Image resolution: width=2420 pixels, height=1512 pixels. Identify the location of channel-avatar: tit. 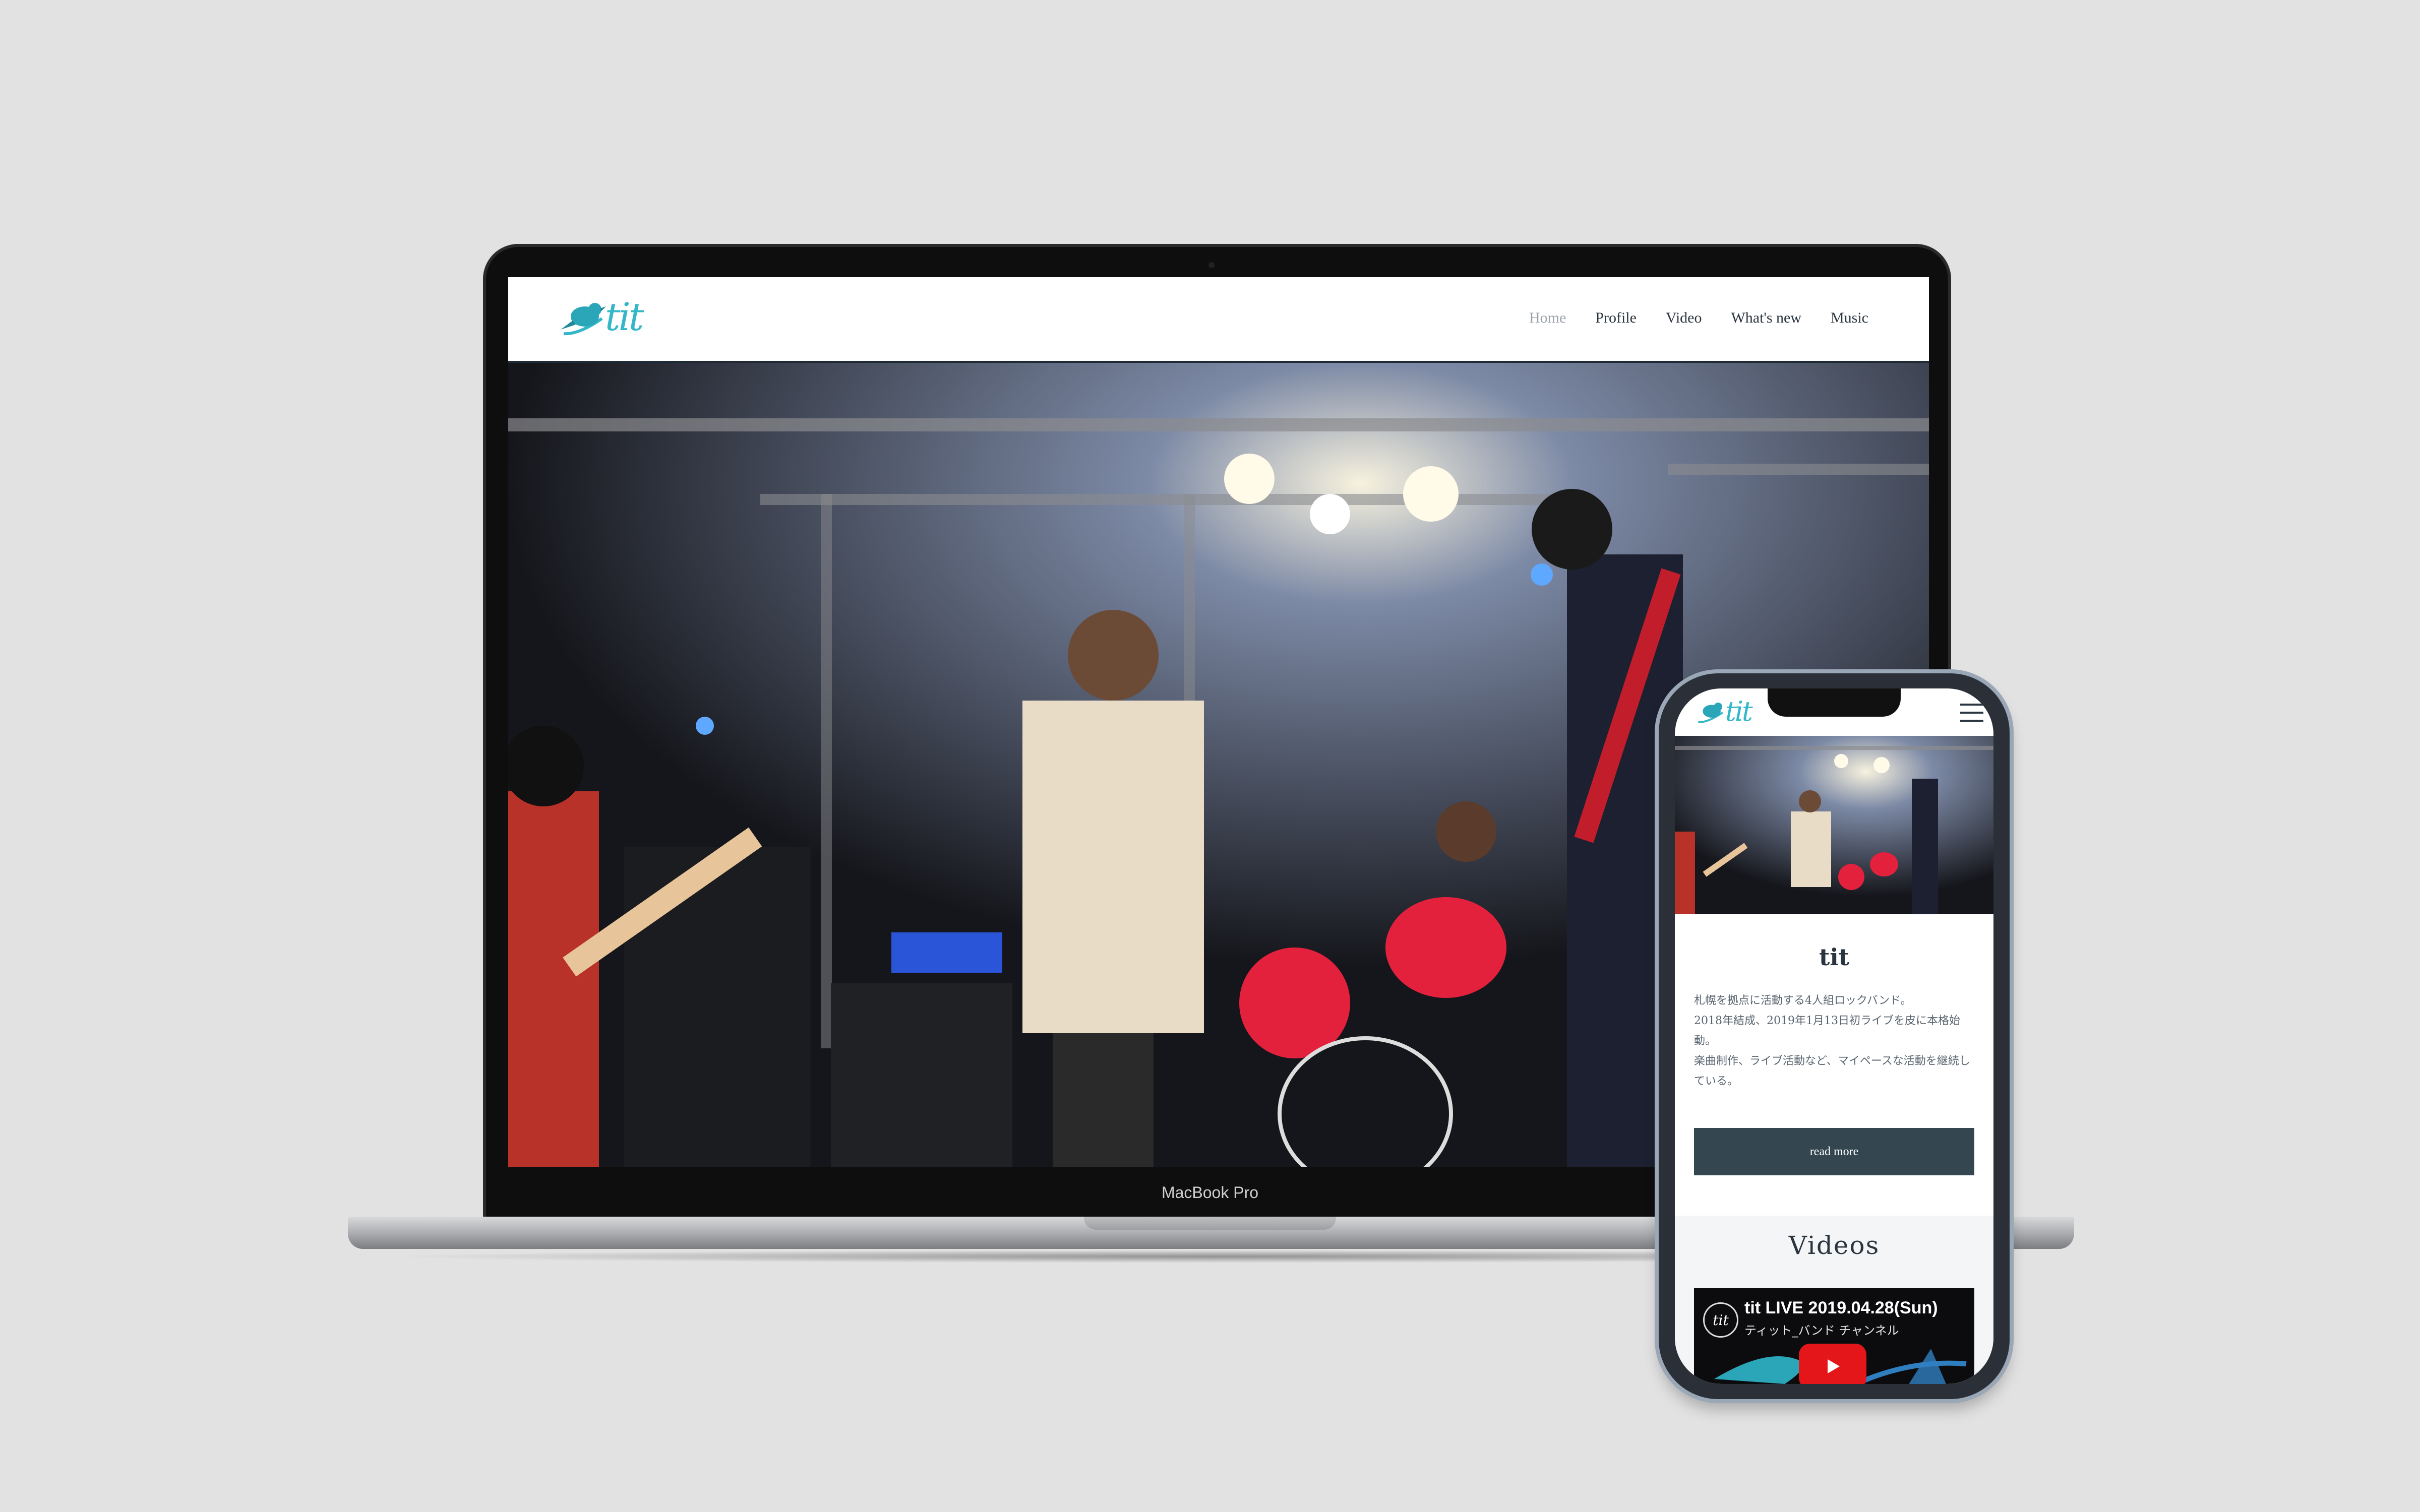
(1720, 1320).